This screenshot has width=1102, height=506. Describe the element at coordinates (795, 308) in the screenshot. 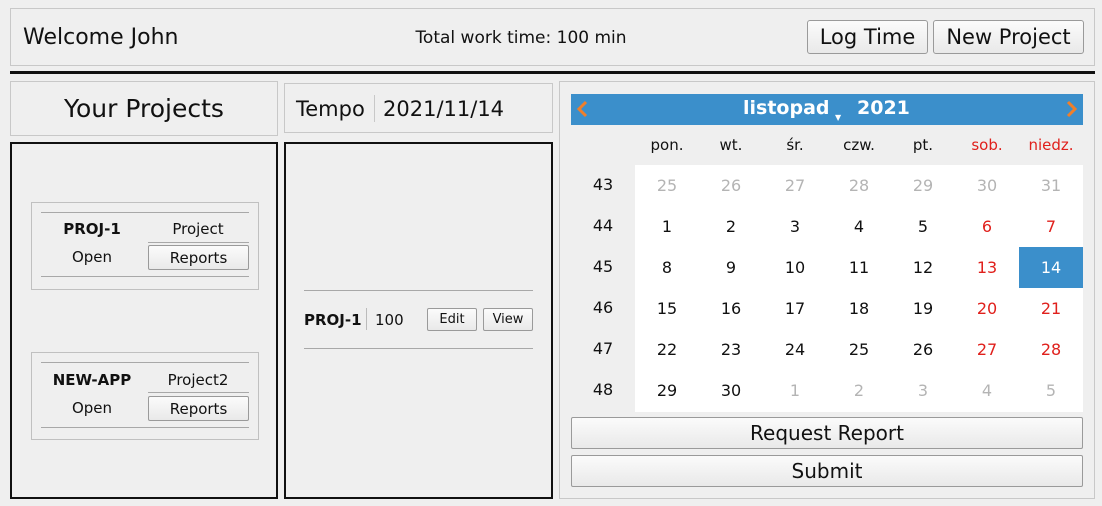

I see `calendar-day: 17` at that location.